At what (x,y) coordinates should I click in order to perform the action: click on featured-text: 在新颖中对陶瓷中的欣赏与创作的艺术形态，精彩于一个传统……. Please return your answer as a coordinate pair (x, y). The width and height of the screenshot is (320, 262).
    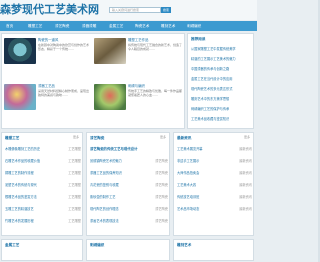
    Looking at the image, I should click on (64, 47).